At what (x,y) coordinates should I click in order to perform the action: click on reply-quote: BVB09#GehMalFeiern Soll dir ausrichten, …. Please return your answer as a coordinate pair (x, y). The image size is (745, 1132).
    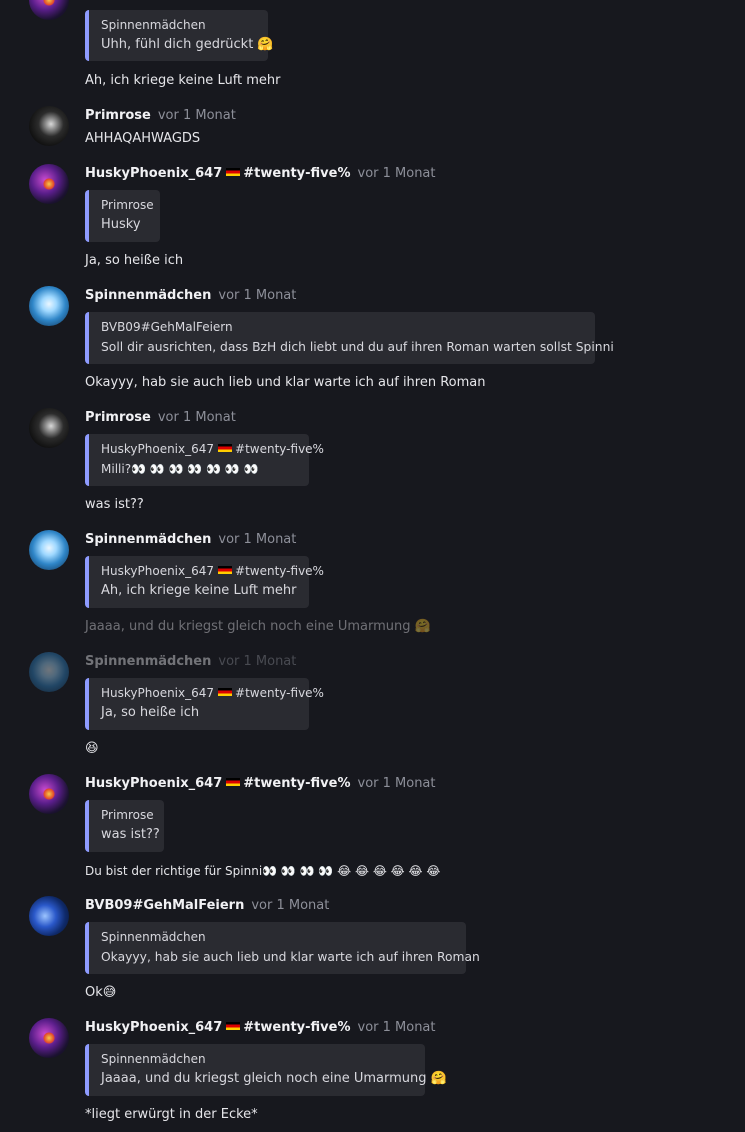
    Looking at the image, I should click on (349, 338).